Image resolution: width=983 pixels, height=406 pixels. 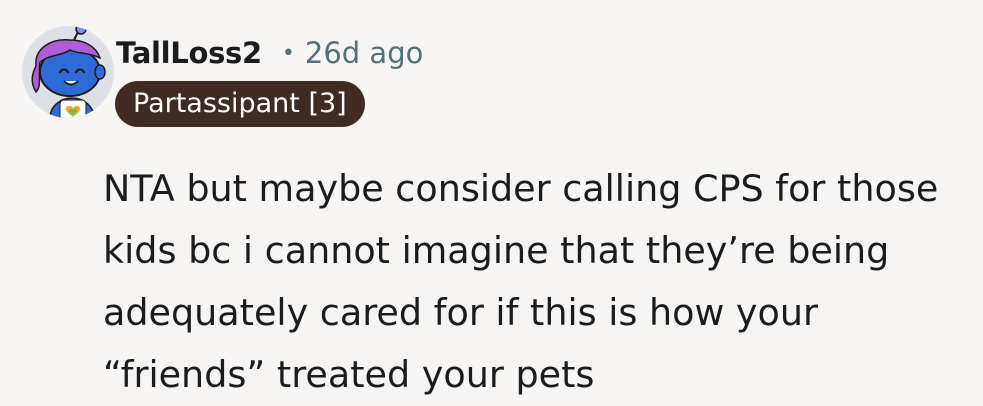 I want to click on username-link: TallLoss2, so click(x=189, y=53).